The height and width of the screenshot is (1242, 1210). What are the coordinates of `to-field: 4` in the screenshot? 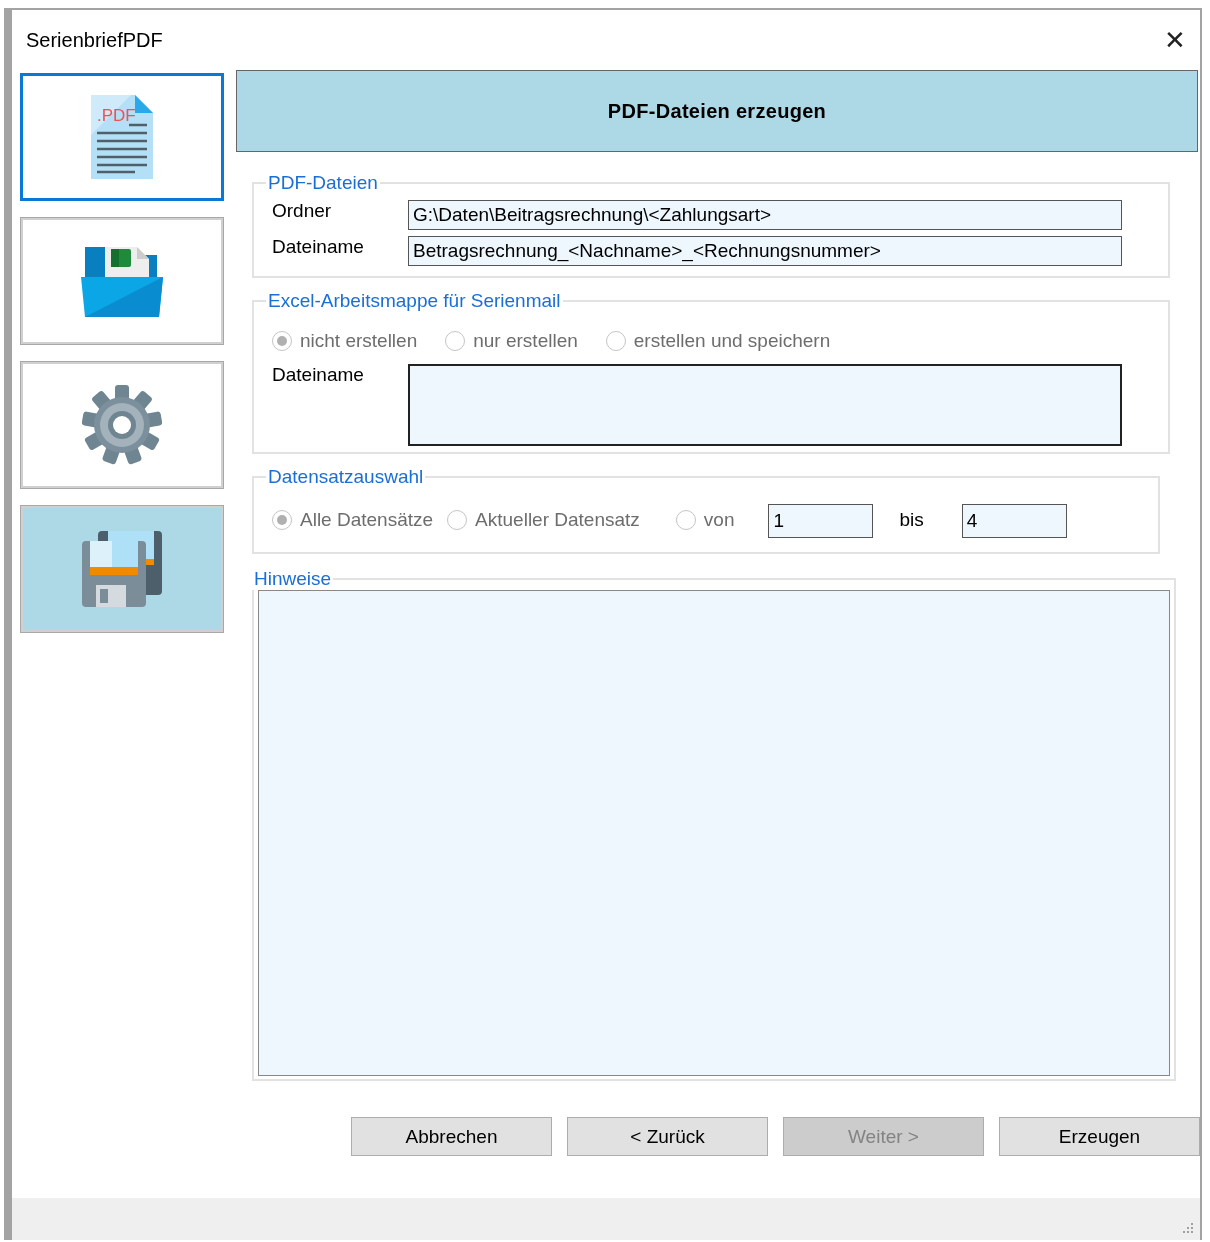 It's located at (1014, 521).